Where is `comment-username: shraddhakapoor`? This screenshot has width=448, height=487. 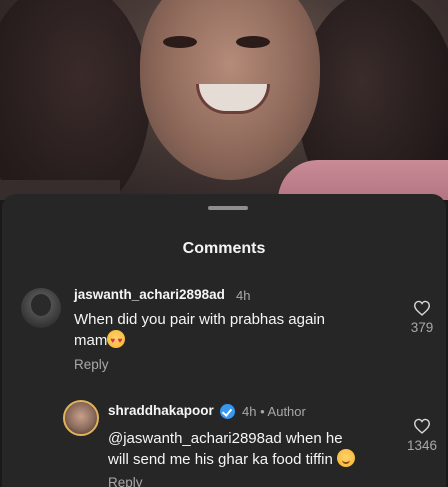
comment-username: shraddhakapoor is located at coordinates (161, 410).